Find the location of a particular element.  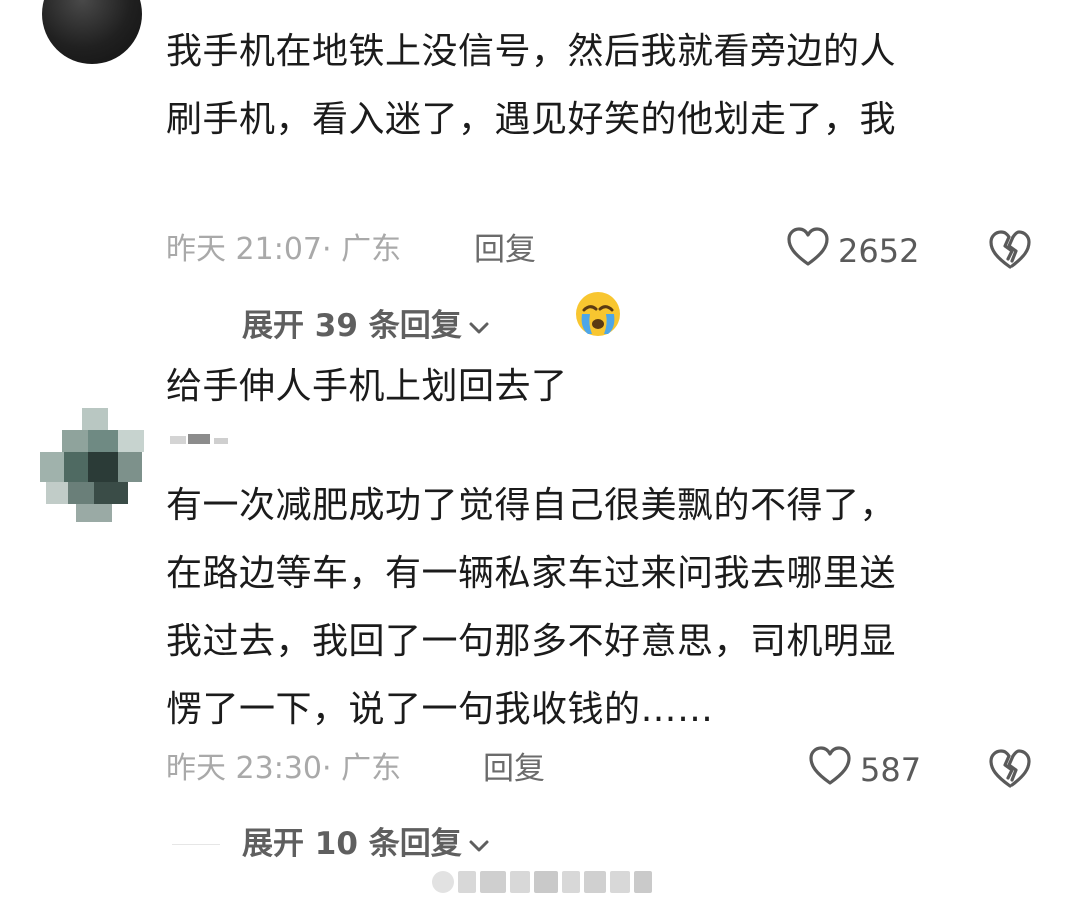

expand-replies-label: 展开 39 条回复 is located at coordinates (352, 326).